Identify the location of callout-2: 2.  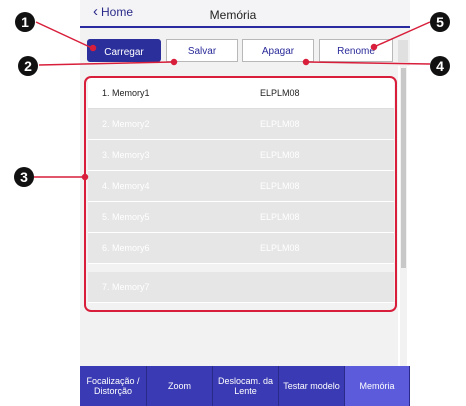
(28, 66).